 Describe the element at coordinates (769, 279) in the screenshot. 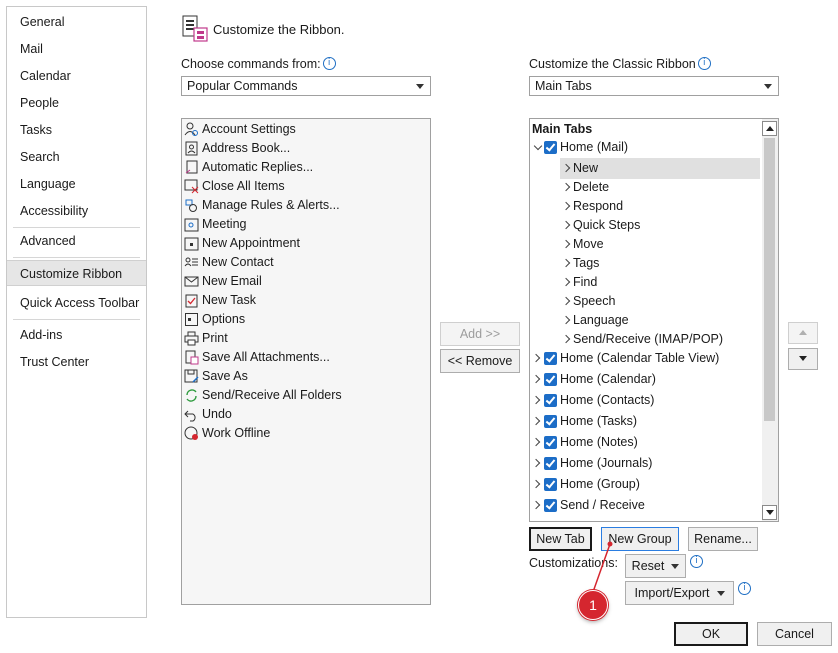

I see `scroll-thumb` at that location.